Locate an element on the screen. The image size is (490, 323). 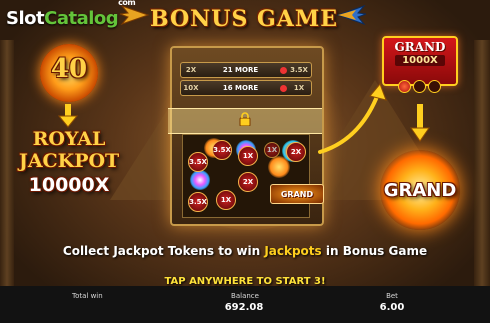
royal-label: ROYAL is located at coordinates (69, 139).